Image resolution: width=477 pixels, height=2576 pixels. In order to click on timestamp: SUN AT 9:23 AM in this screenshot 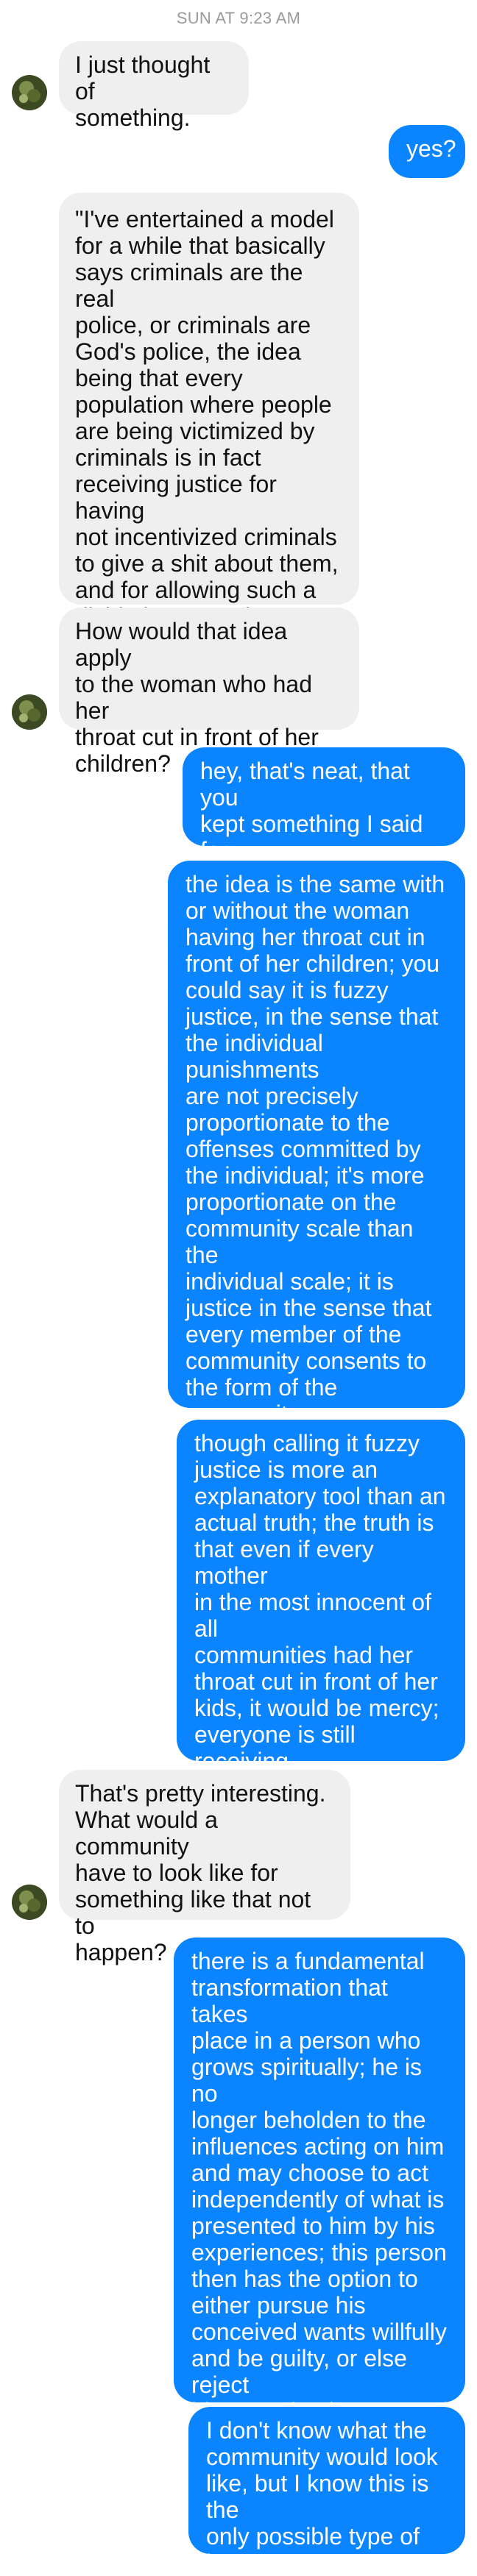, I will do `click(239, 18)`.